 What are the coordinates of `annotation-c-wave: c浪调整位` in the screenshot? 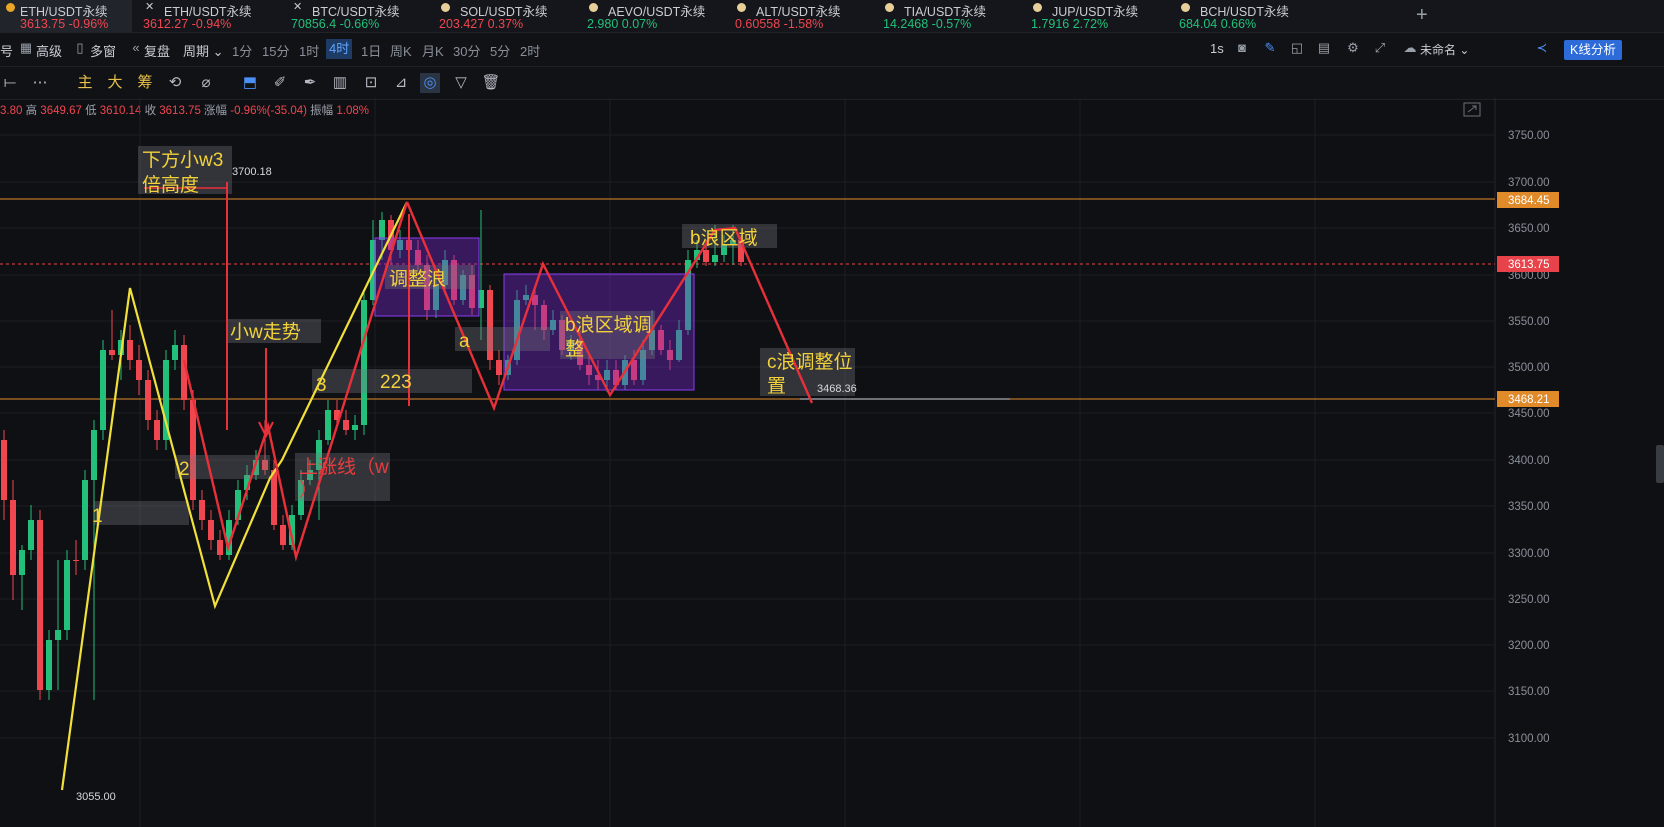 It's located at (810, 362).